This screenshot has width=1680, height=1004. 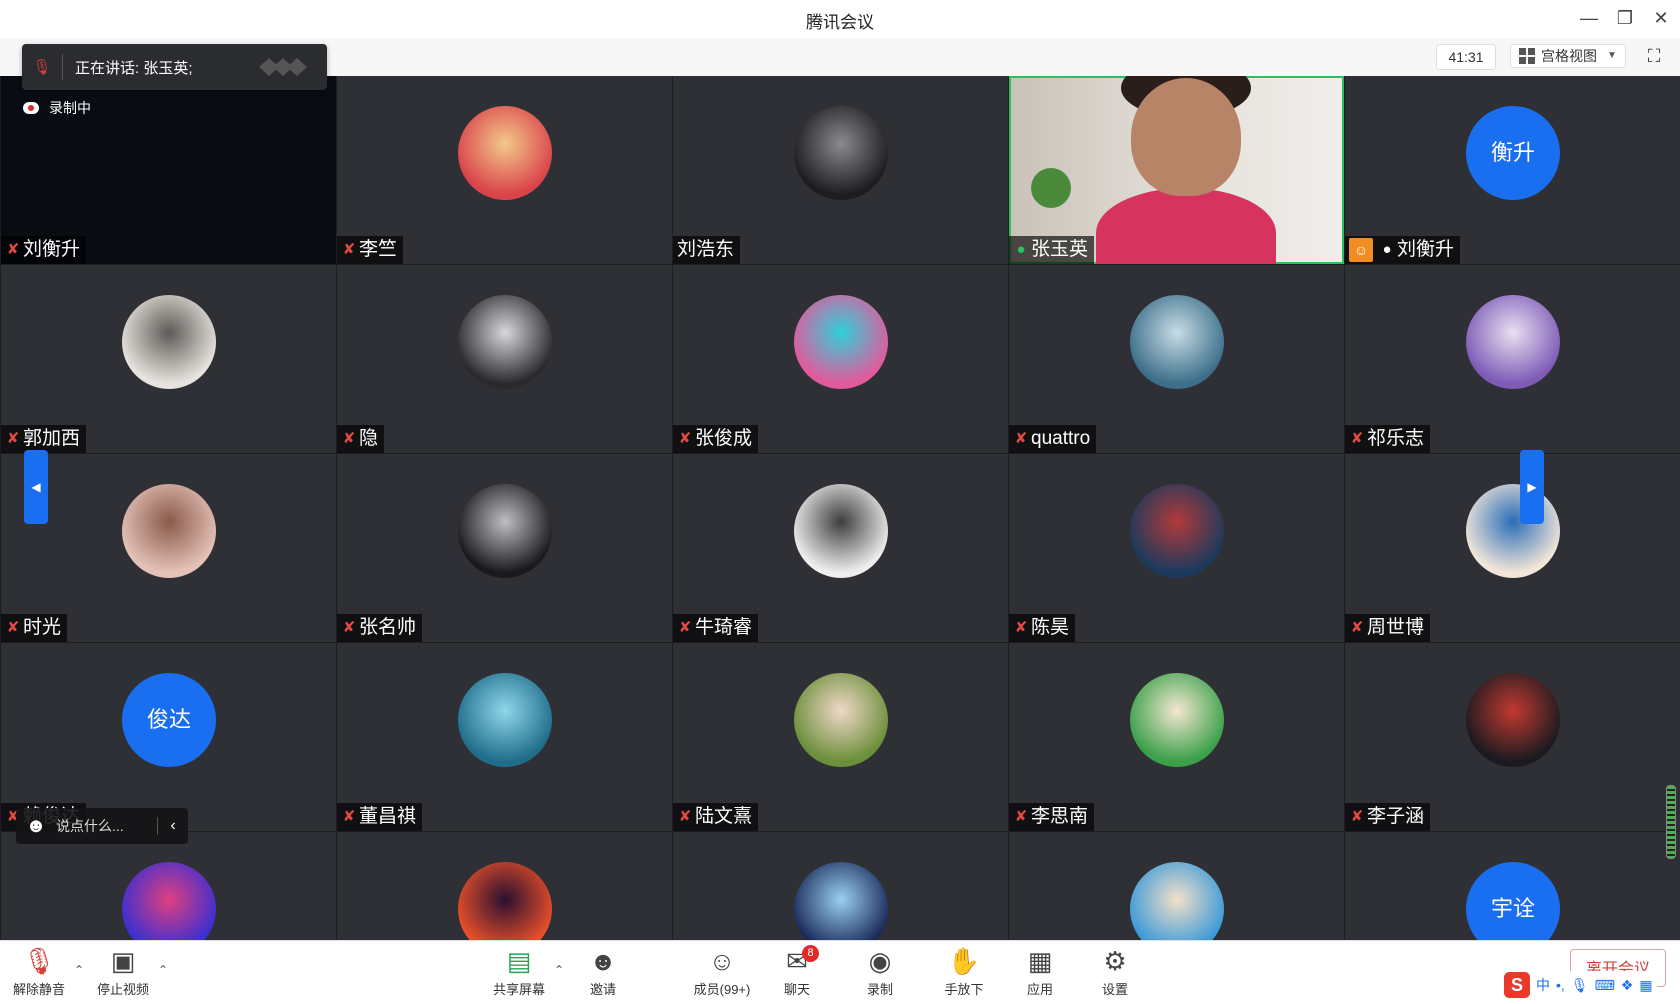 I want to click on participant-tile: ✘ 张名帅, so click(x=504, y=548).